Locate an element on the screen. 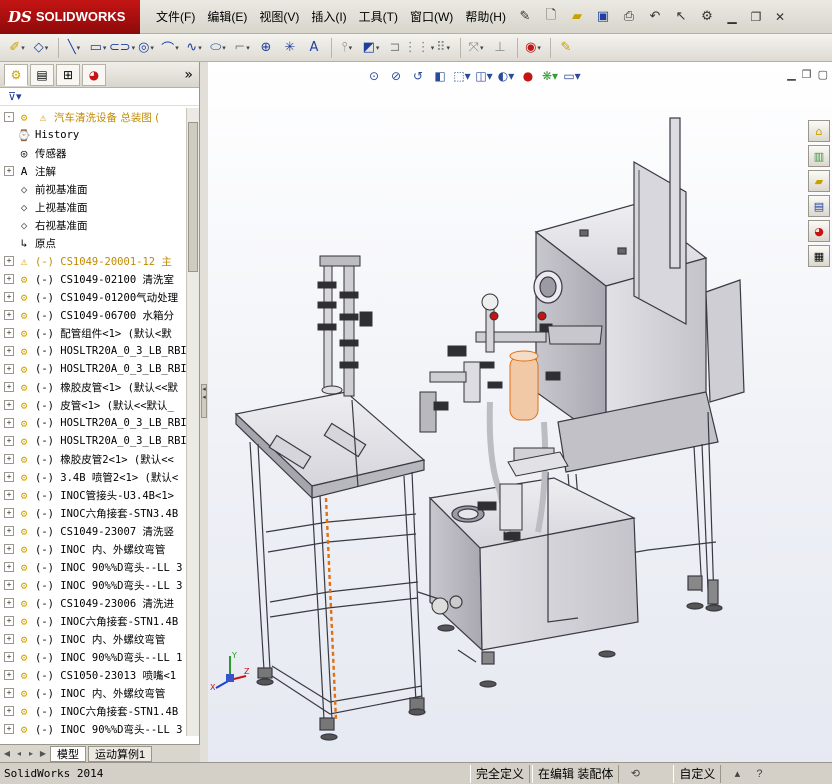 This screenshot has width=832, height=784. tree-item: ◎ 传感器 is located at coordinates (93, 153).